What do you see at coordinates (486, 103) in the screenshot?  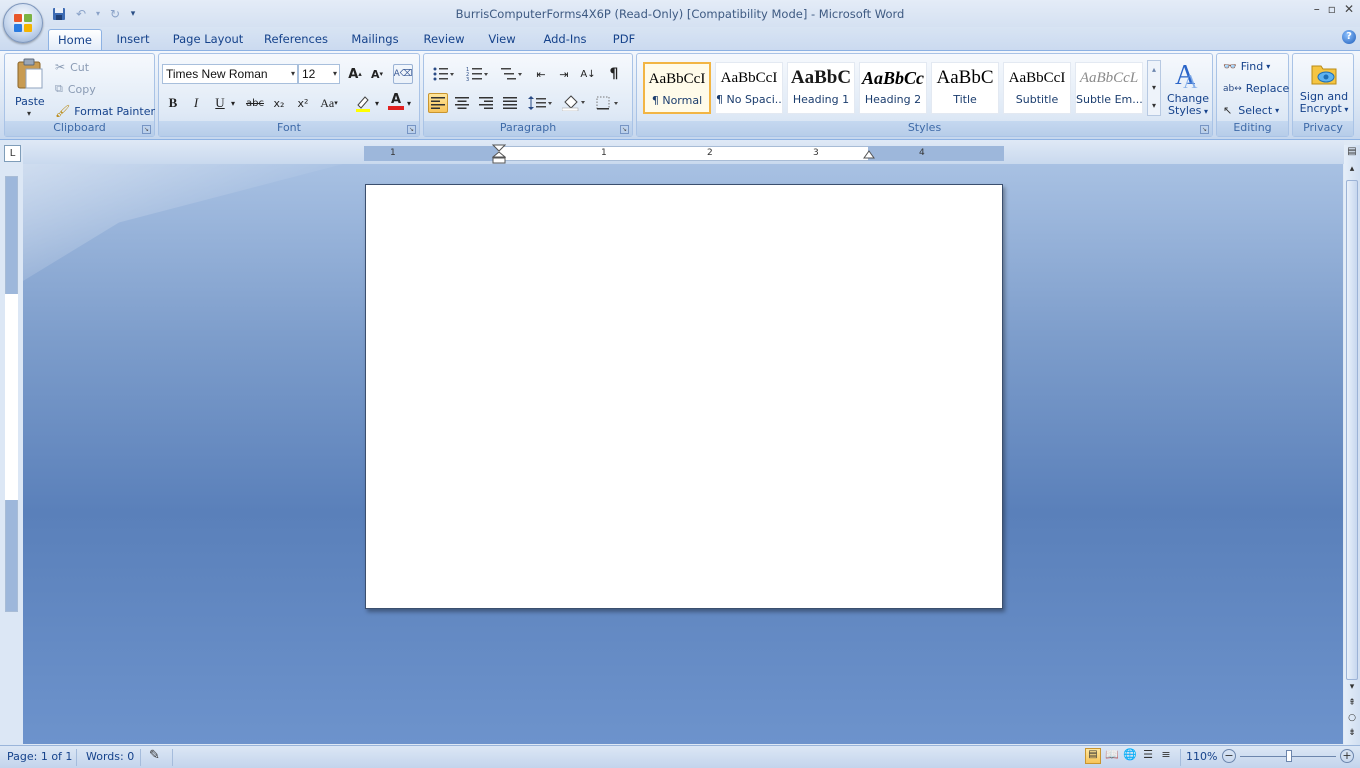 I see `align-right-button` at bounding box center [486, 103].